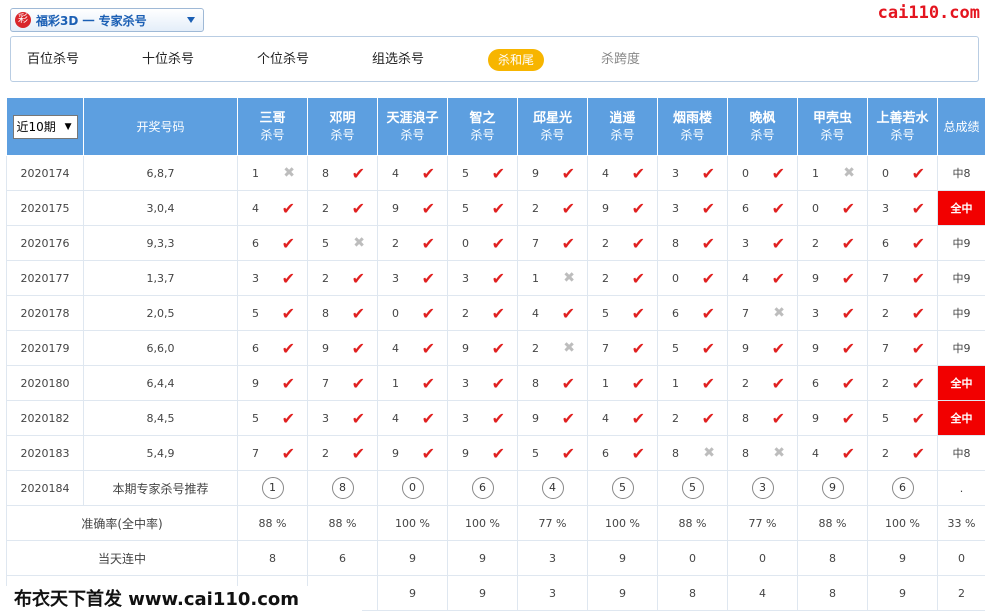 Image resolution: width=985 pixels, height=614 pixels. Describe the element at coordinates (412, 126) in the screenshot. I see `expert-header-2: 天涯浪子 杀号` at that location.